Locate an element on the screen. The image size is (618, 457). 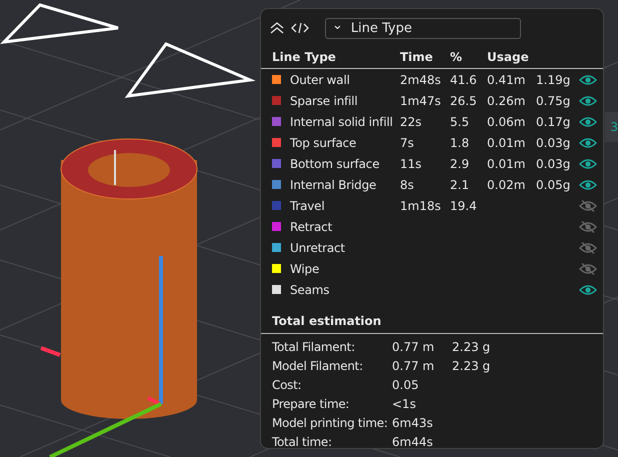
view-type-dropdown: ⌄ Line Type is located at coordinates (423, 28).